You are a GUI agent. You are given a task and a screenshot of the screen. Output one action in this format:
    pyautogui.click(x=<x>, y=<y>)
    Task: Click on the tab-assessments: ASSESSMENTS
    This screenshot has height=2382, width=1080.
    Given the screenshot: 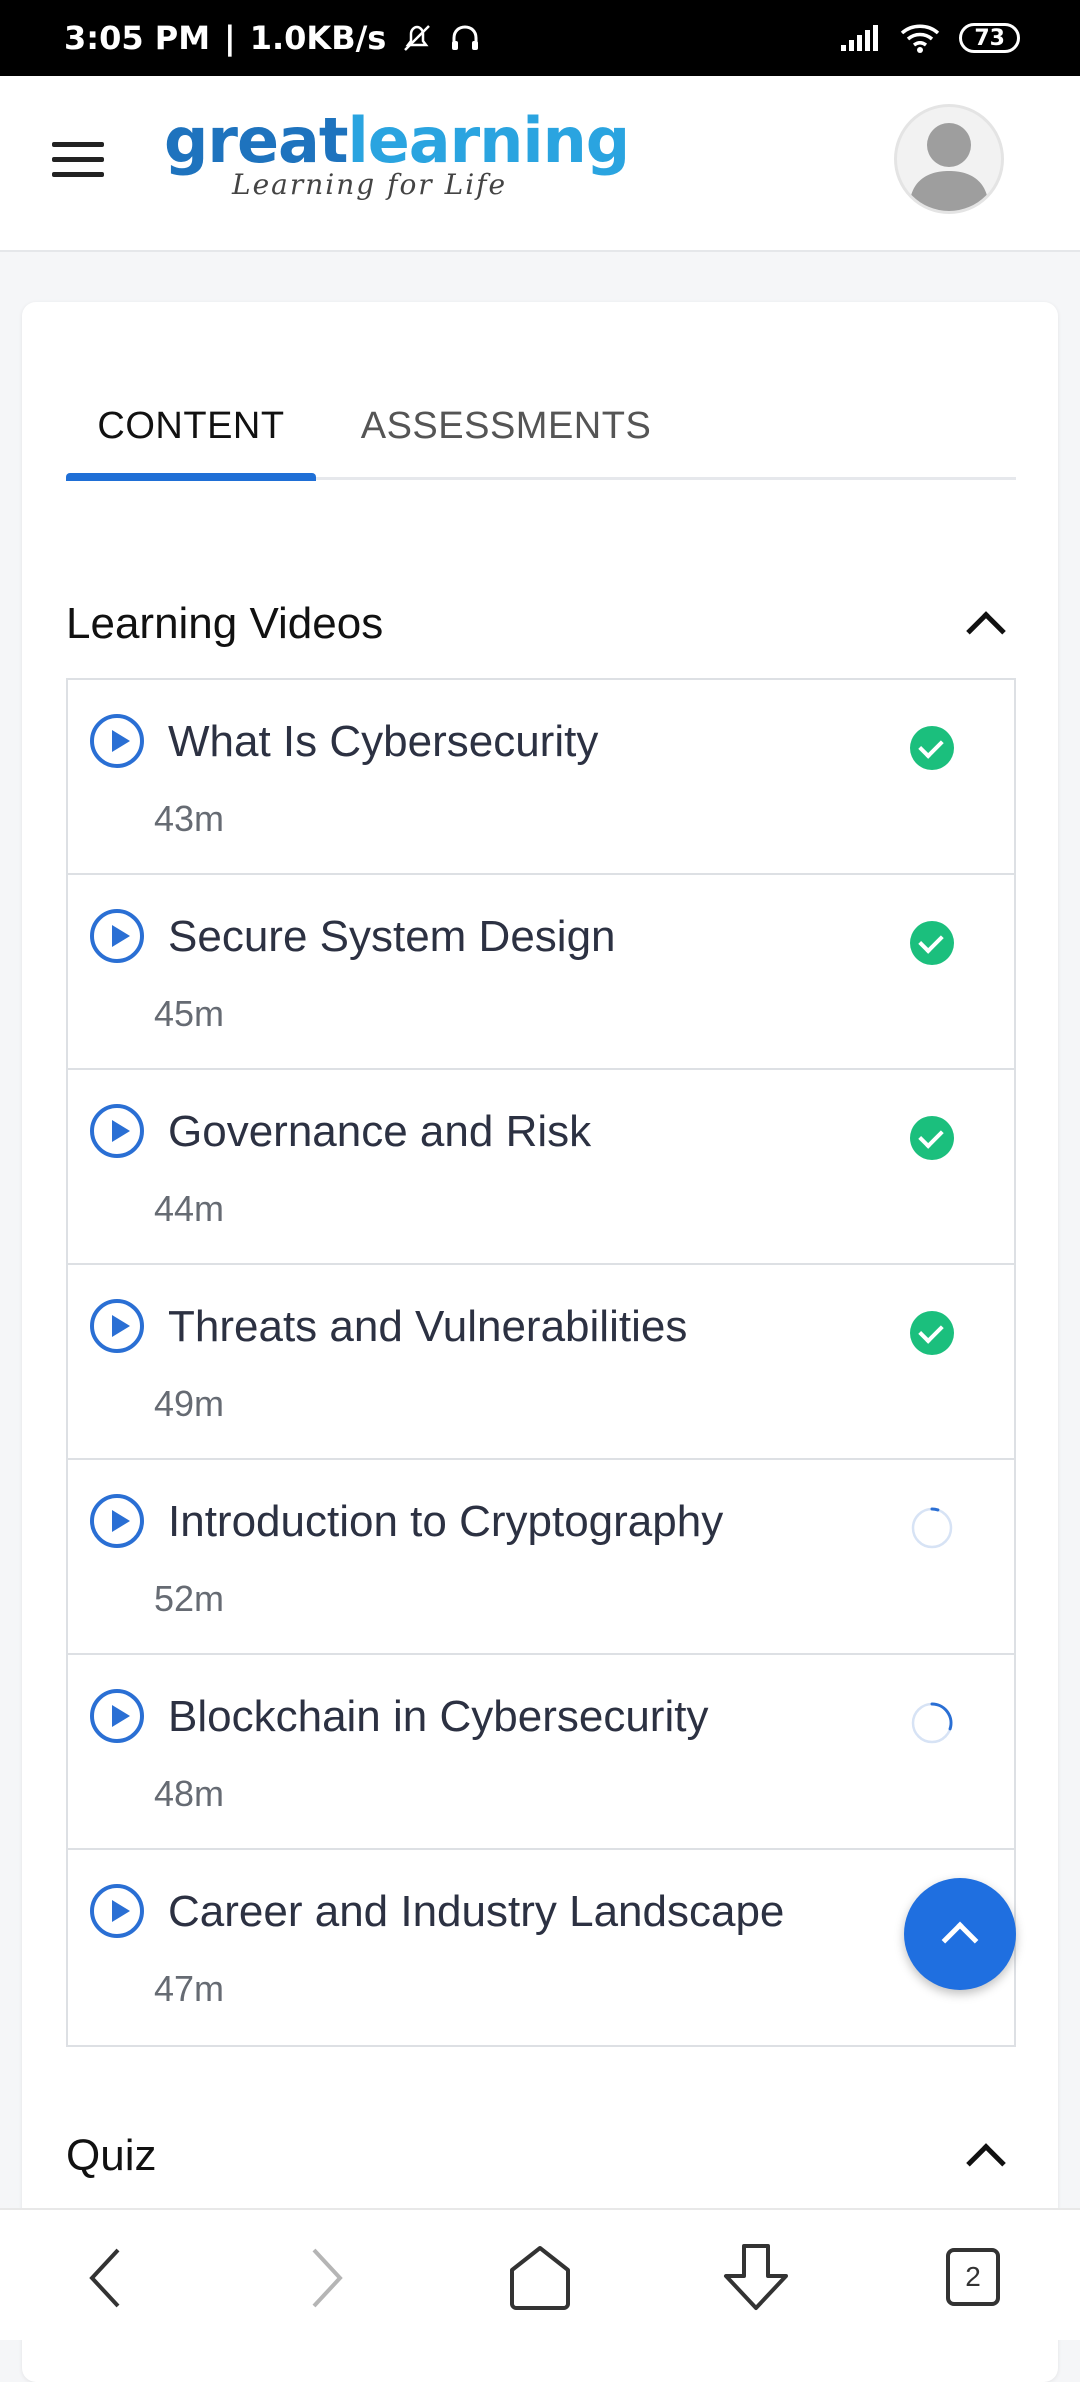 What is the action you would take?
    pyautogui.click(x=506, y=426)
    